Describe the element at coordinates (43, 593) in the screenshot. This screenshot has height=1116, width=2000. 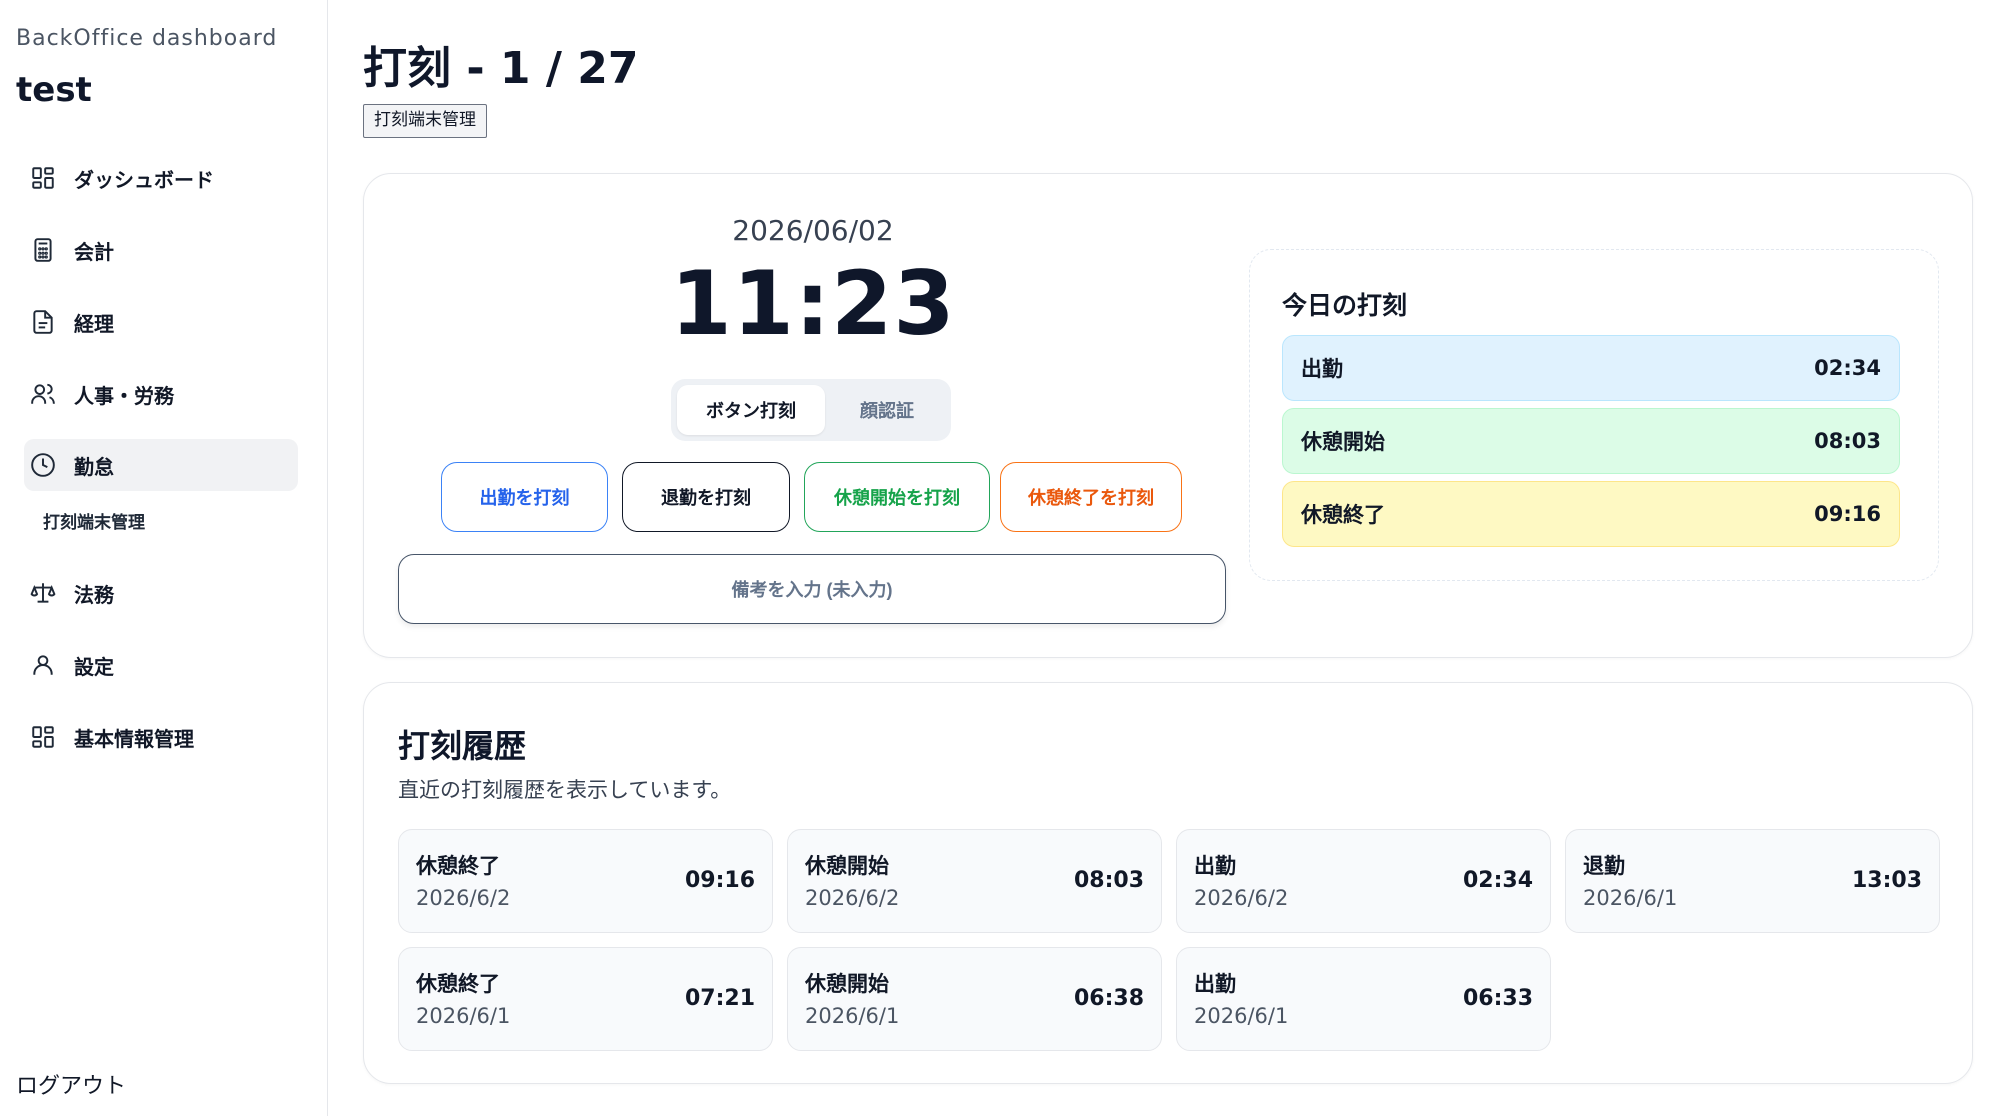
I see `scale-icon` at that location.